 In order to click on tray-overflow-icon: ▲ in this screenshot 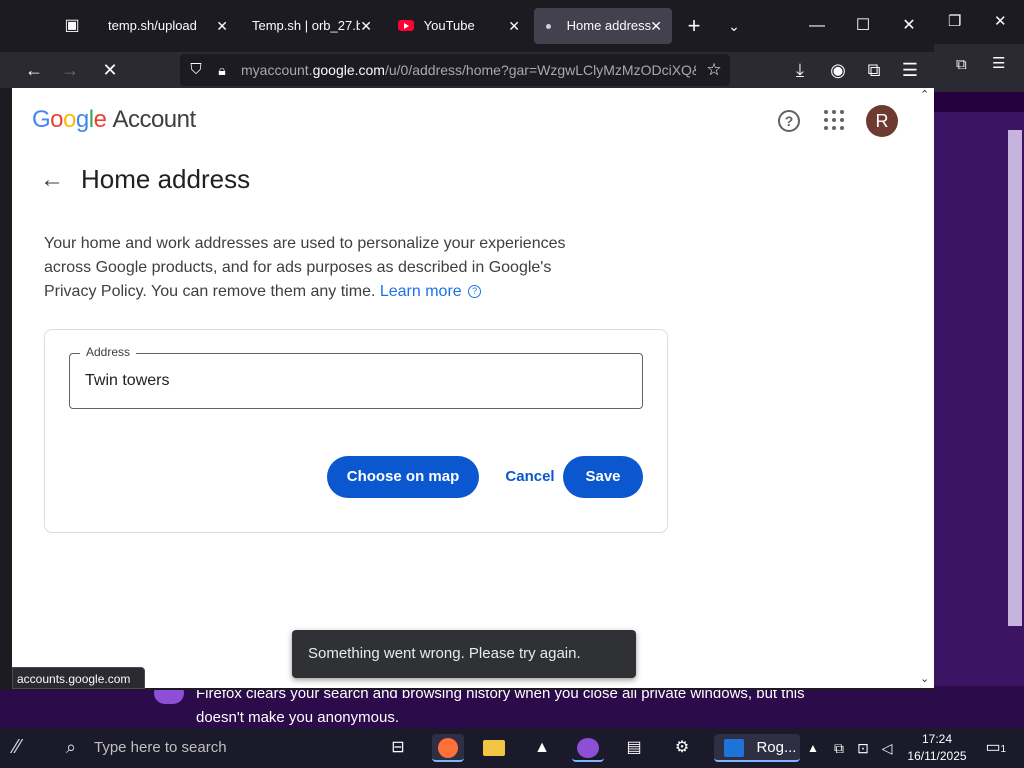, I will do `click(813, 748)`.